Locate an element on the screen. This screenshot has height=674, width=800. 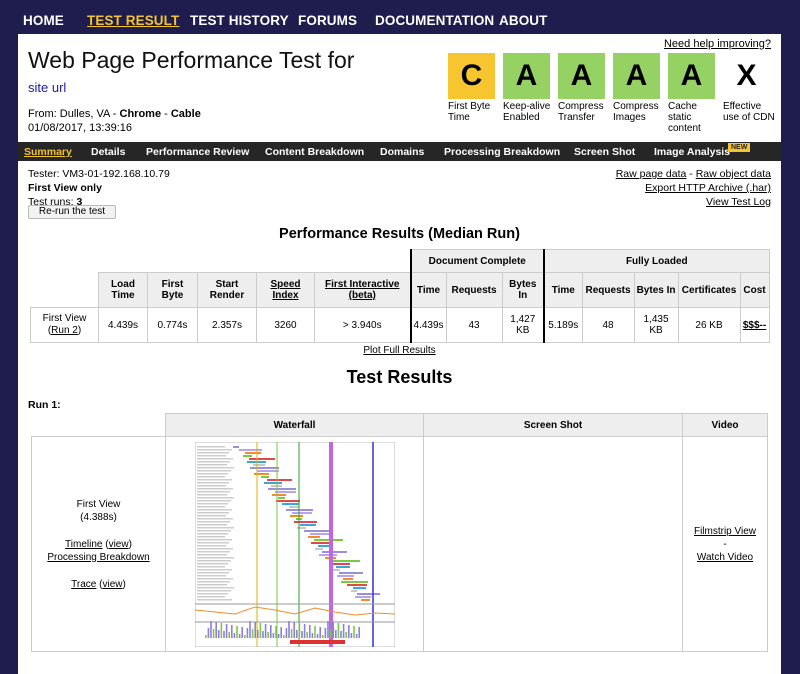
tab-screen-shot: Screen Shot is located at coordinates (604, 152).